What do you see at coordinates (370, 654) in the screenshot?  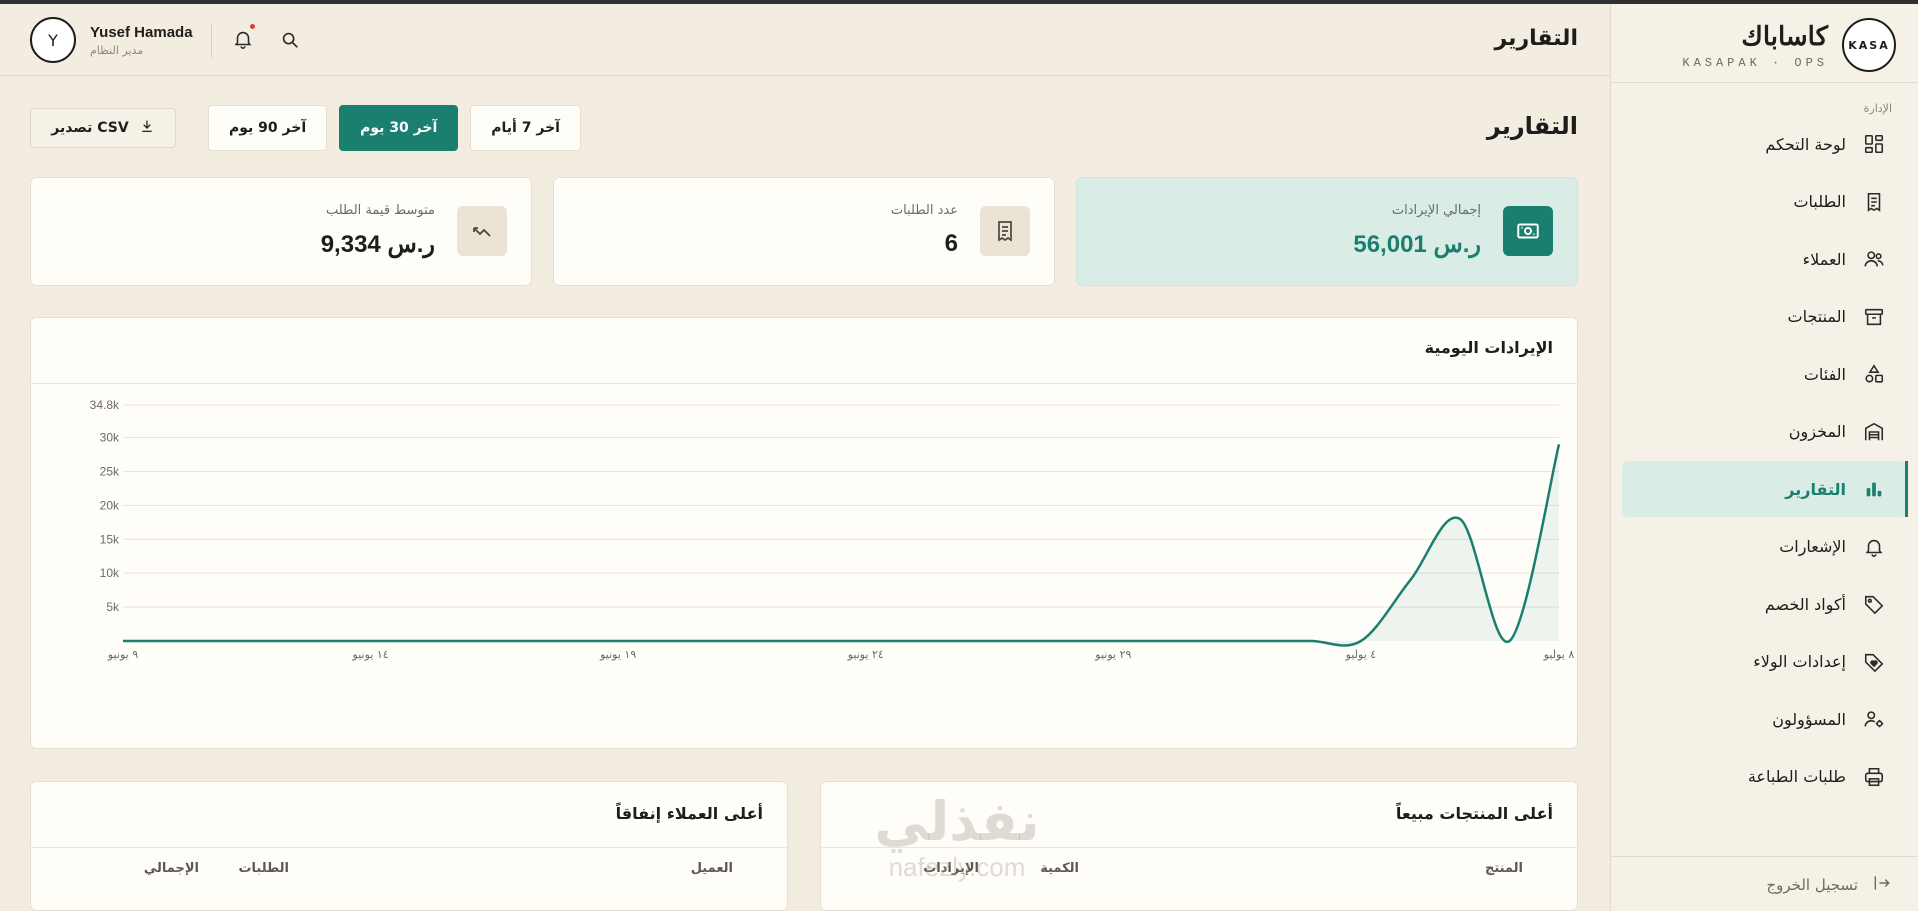 I see `x-tick-label: ١٤ يونيو` at bounding box center [370, 654].